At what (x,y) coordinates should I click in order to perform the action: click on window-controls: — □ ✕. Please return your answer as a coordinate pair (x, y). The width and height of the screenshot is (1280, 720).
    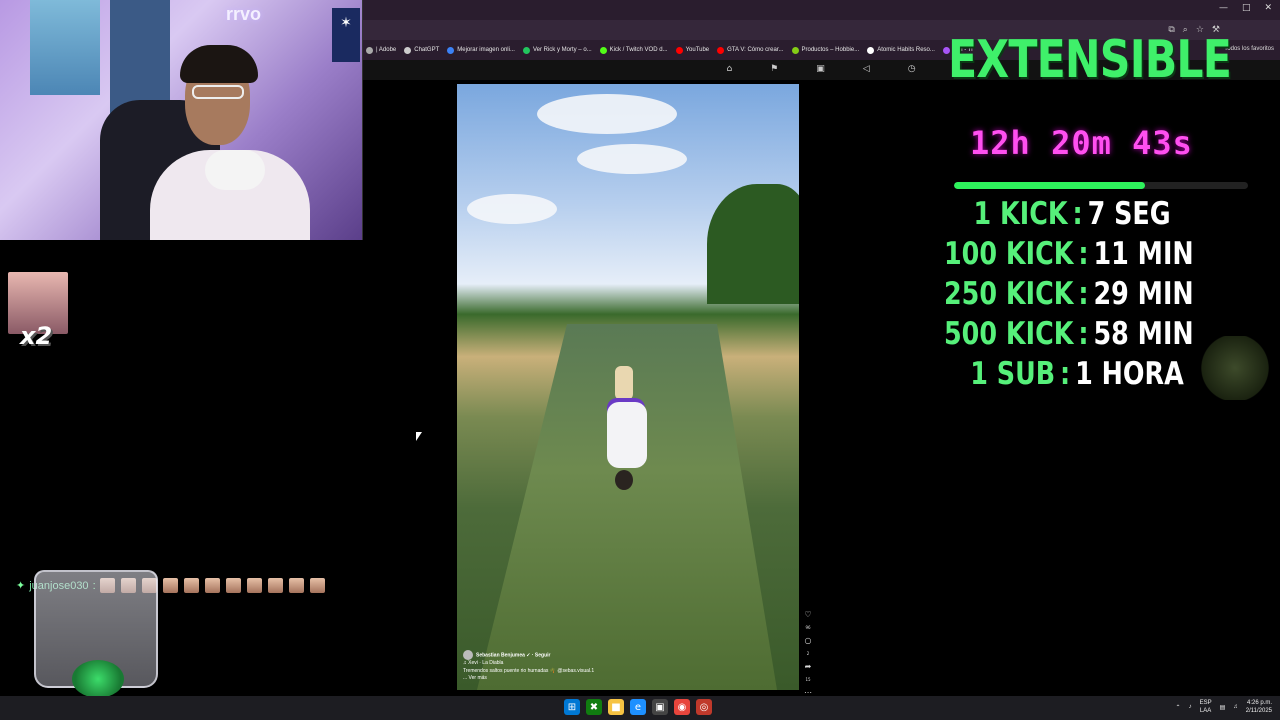
    Looking at the image, I should click on (1245, 8).